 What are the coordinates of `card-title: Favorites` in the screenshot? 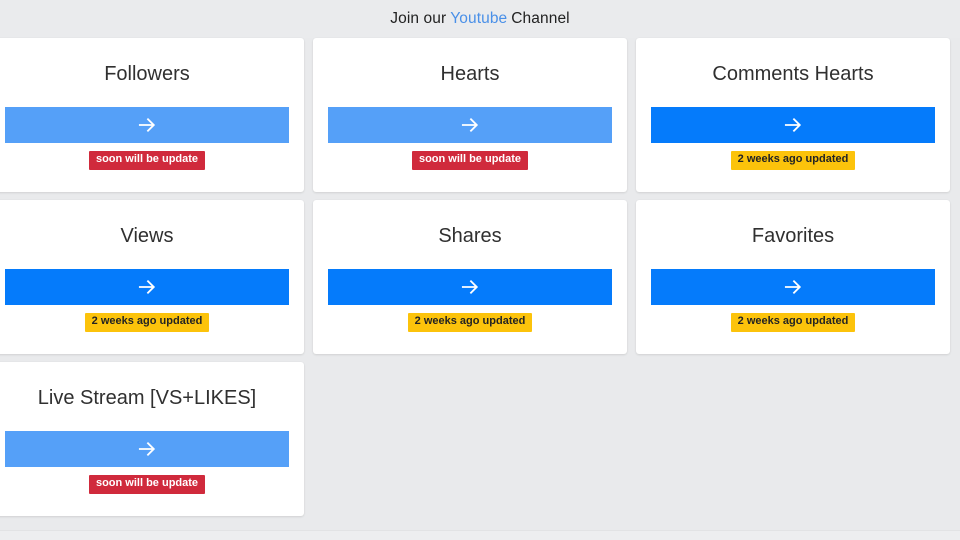 It's located at (793, 236).